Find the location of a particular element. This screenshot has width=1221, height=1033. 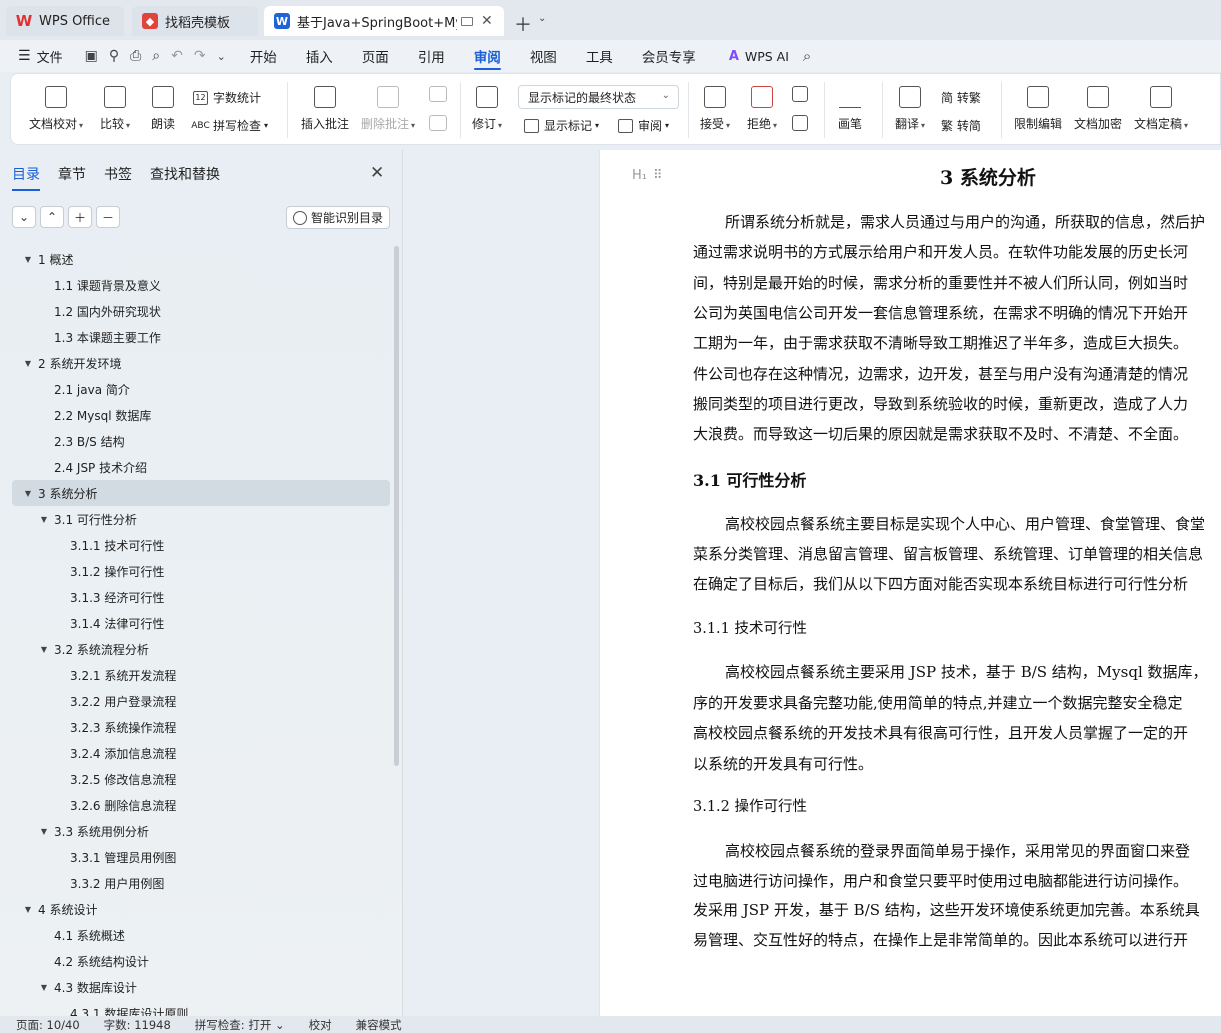

show-markup-button: 显示标记▾ is located at coordinates (561, 125).